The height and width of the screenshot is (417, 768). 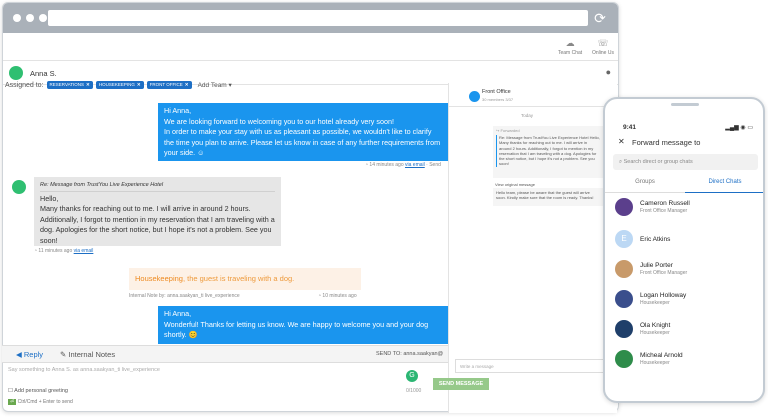 I want to click on grammarly-icon: G, so click(x=412, y=376).